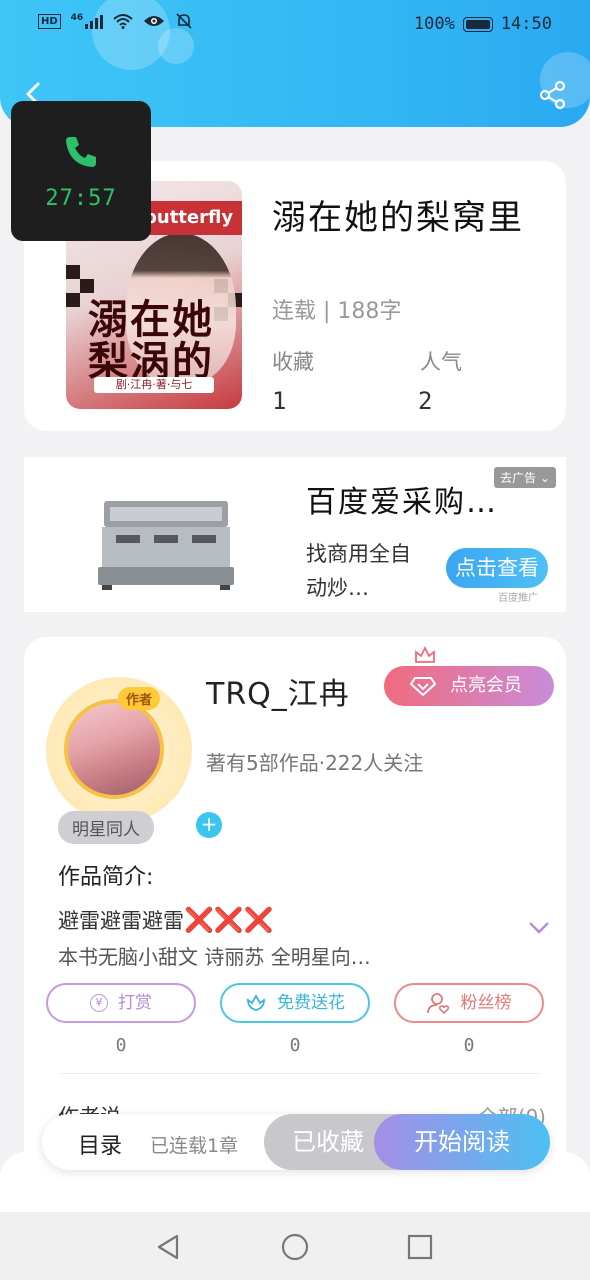  Describe the element at coordinates (106, 827) in the screenshot. I see `genre-tag: 明星同人` at that location.